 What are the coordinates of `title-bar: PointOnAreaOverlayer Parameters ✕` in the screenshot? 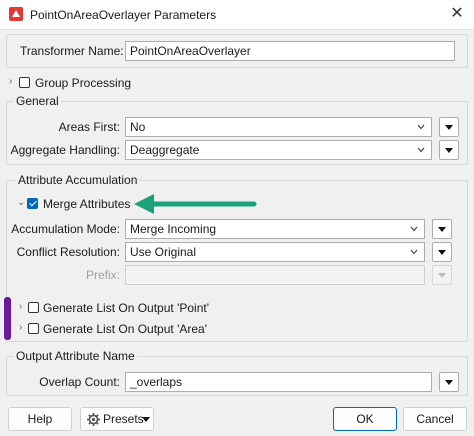 It's located at (237, 15).